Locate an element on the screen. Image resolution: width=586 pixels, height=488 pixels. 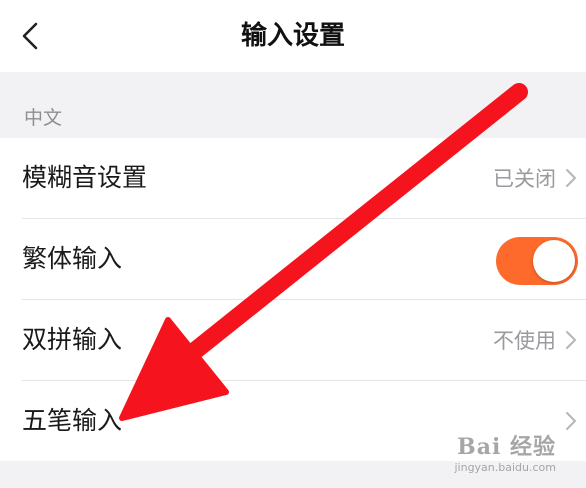
watermark-main: Bai 经验 is located at coordinates (506, 447).